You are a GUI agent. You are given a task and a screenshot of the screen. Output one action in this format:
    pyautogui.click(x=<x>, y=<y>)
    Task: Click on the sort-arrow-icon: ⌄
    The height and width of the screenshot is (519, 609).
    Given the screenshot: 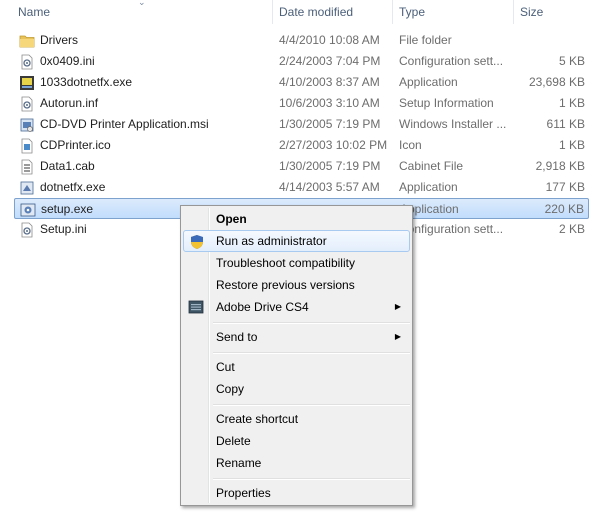 What is the action you would take?
    pyautogui.click(x=142, y=3)
    